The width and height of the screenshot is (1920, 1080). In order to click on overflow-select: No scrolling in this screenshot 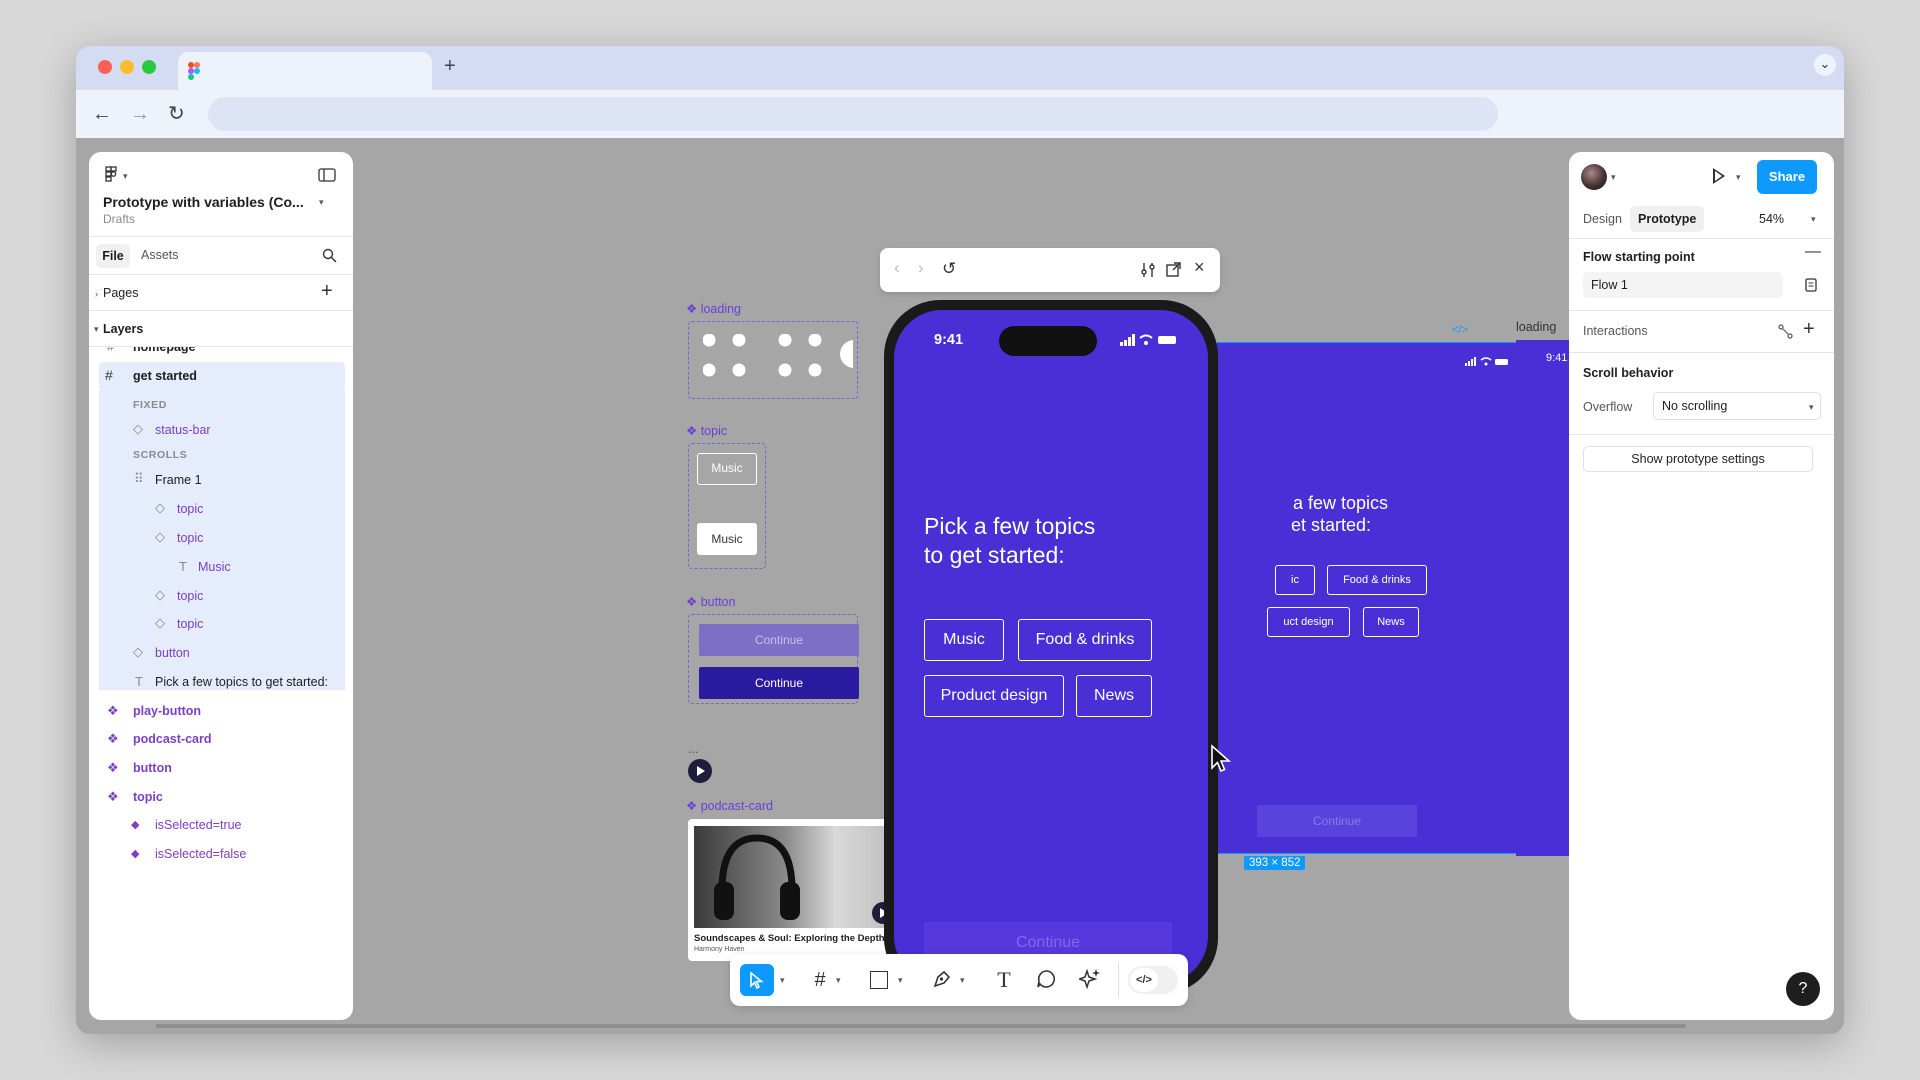, I will do `click(1737, 406)`.